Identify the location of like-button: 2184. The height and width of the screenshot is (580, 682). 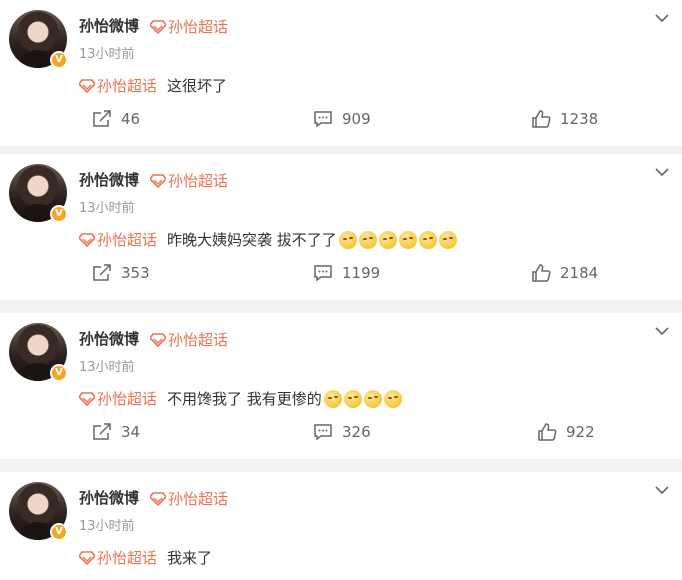
(564, 273).